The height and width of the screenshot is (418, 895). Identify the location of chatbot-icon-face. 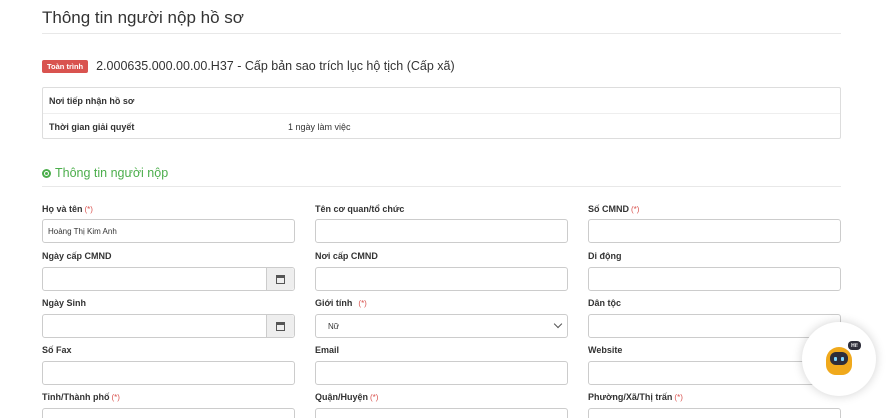
(839, 358).